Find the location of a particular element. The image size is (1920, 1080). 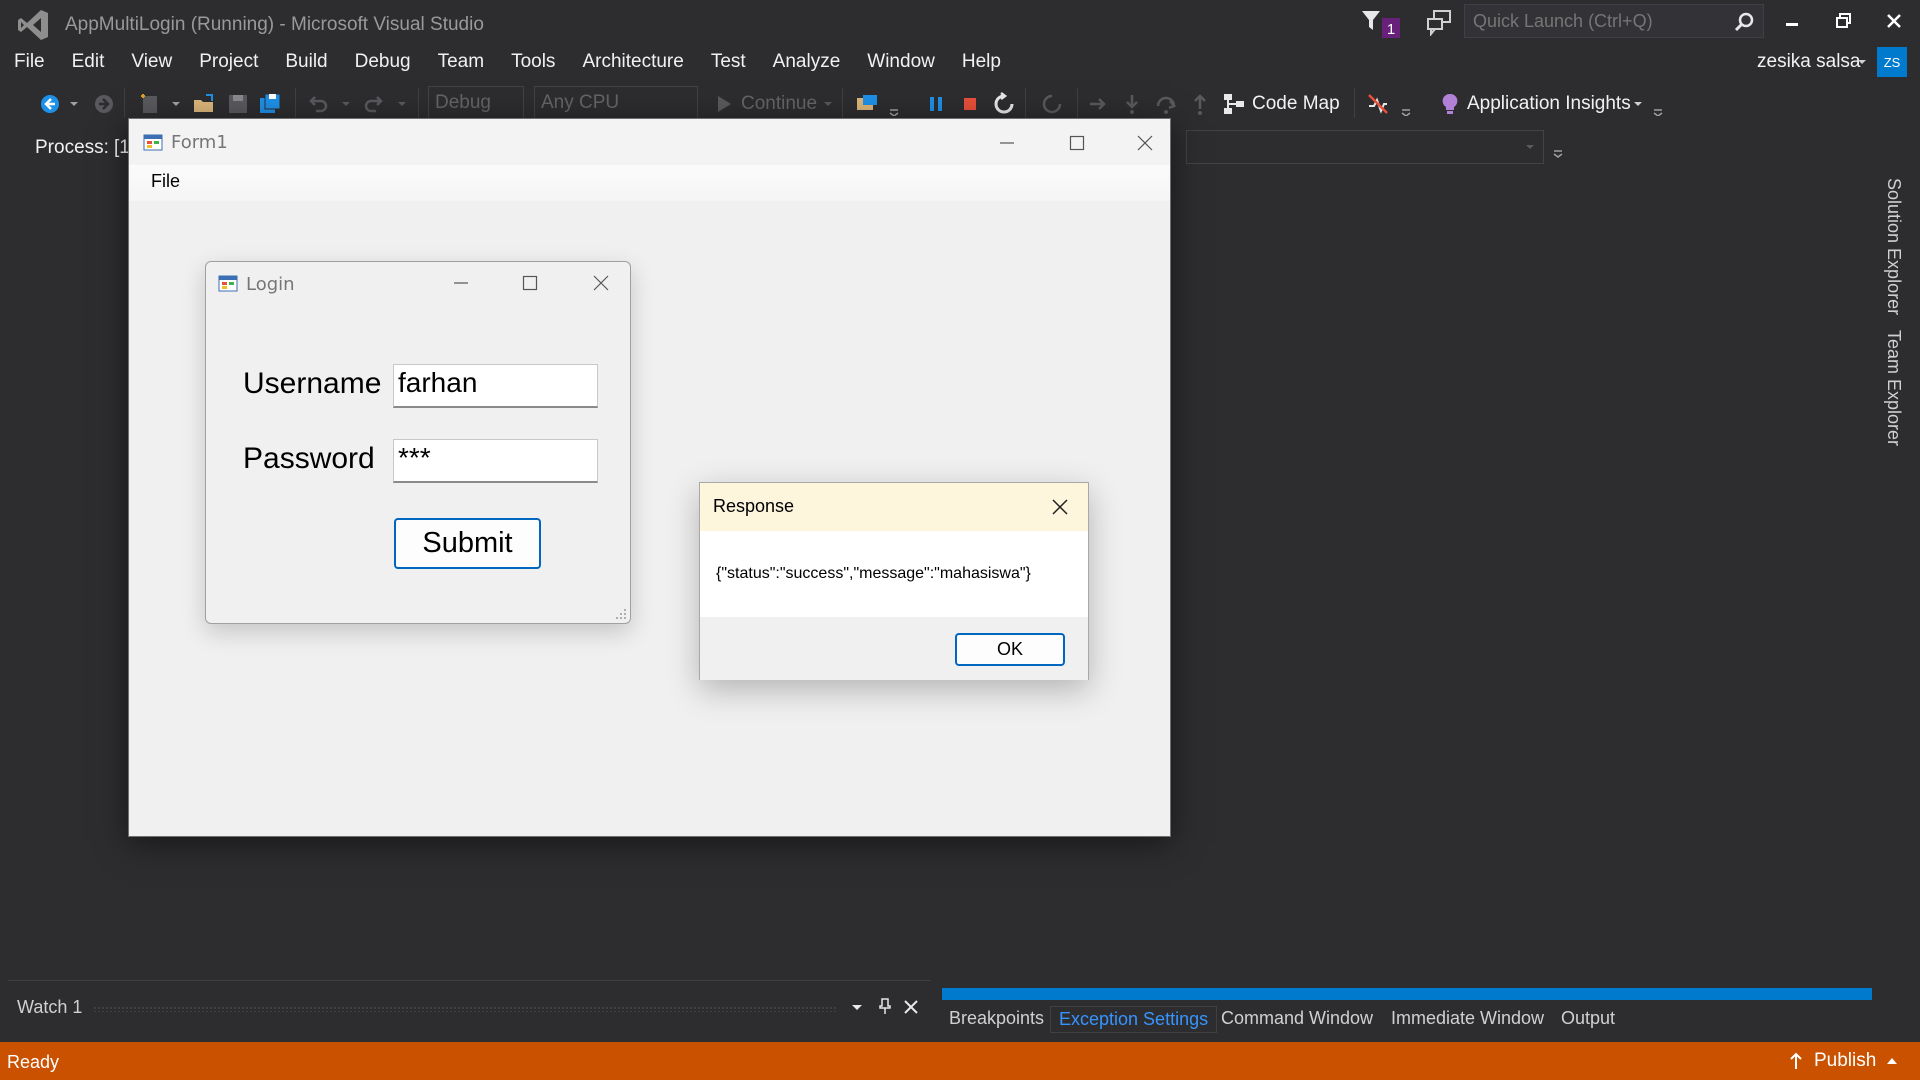

notification-count: 1 is located at coordinates (1391, 29).